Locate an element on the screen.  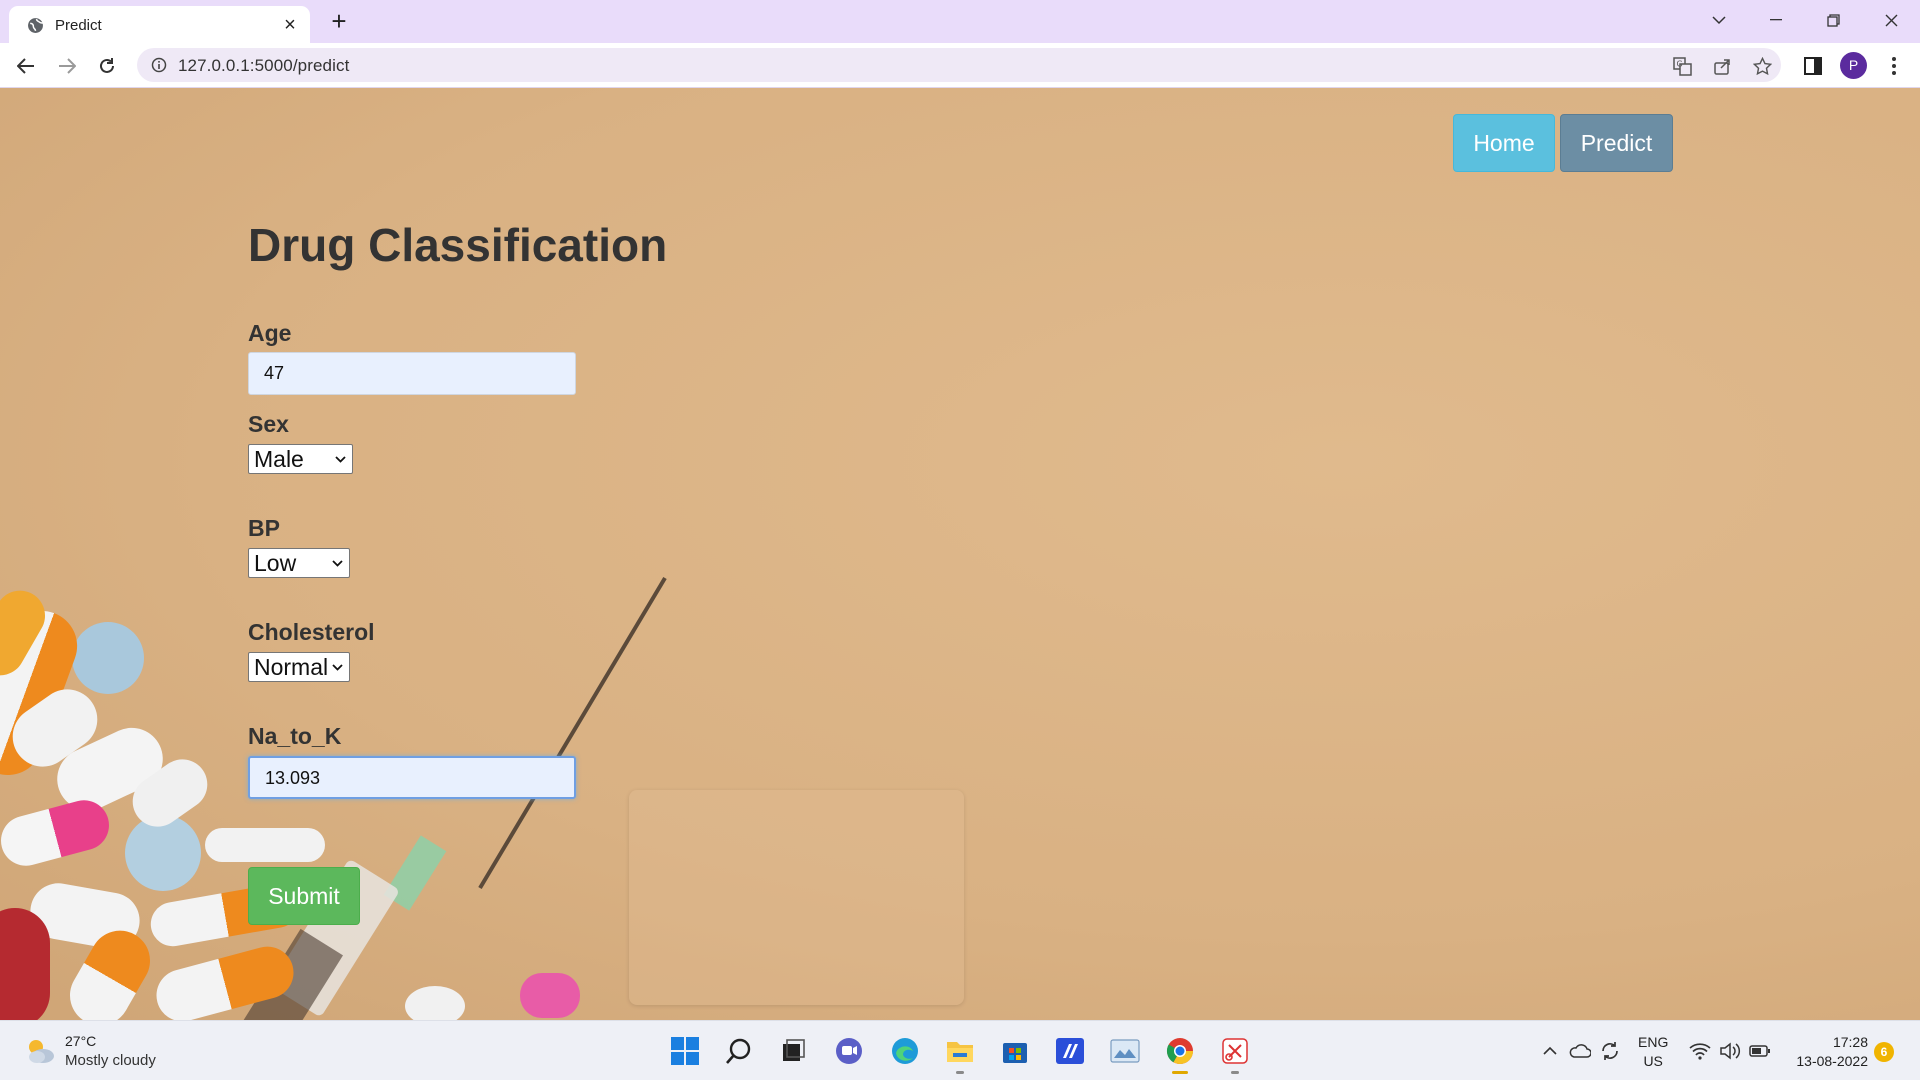
sync-icon is located at coordinates (1610, 1051).